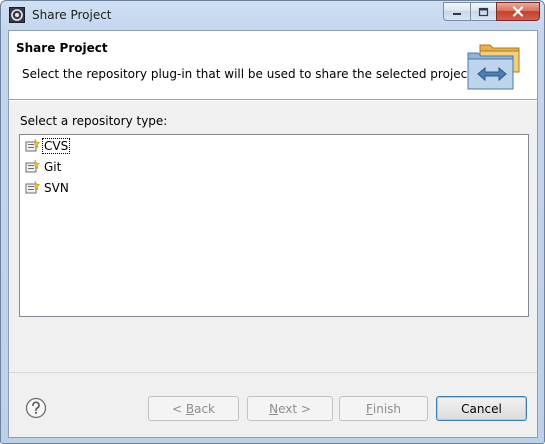 This screenshot has width=545, height=444. I want to click on finish-button-mnemonic: F, so click(369, 408).